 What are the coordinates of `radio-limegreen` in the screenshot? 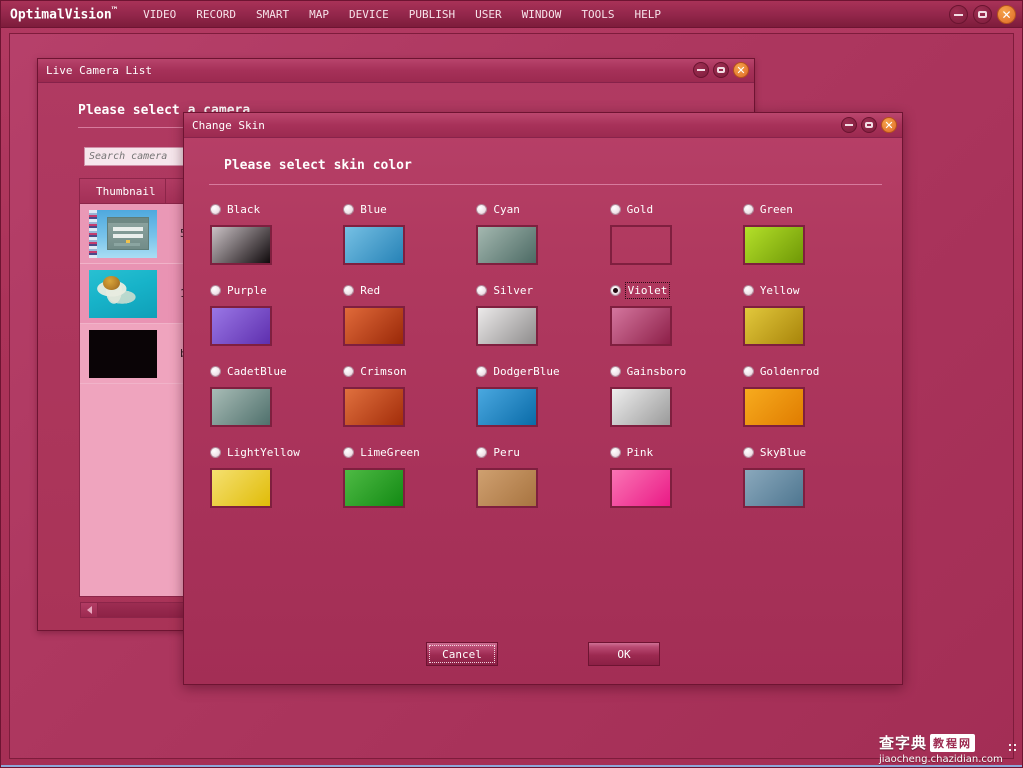 It's located at (349, 452).